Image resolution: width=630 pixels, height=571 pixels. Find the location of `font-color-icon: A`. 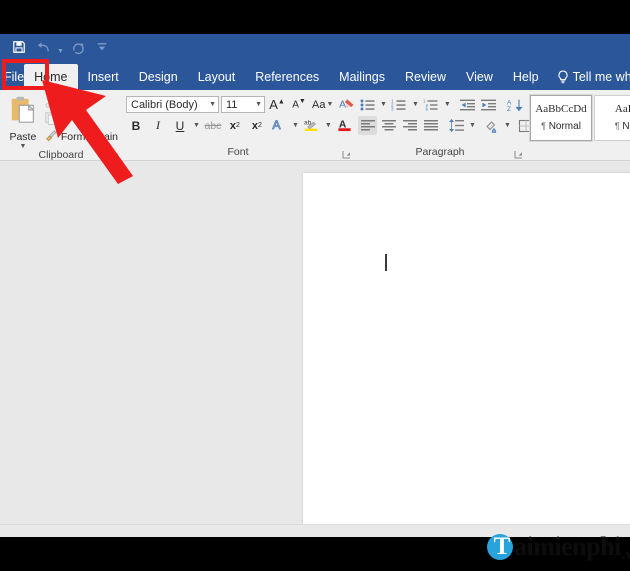

font-color-icon: A is located at coordinates (344, 126).